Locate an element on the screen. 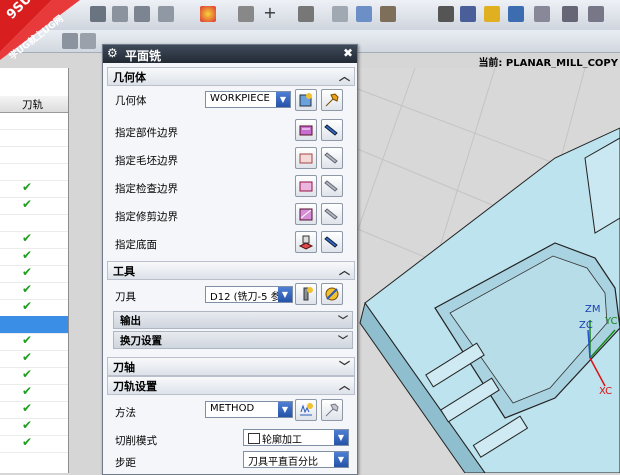 The image size is (620, 475). display-floor-button is located at coordinates (332, 242).